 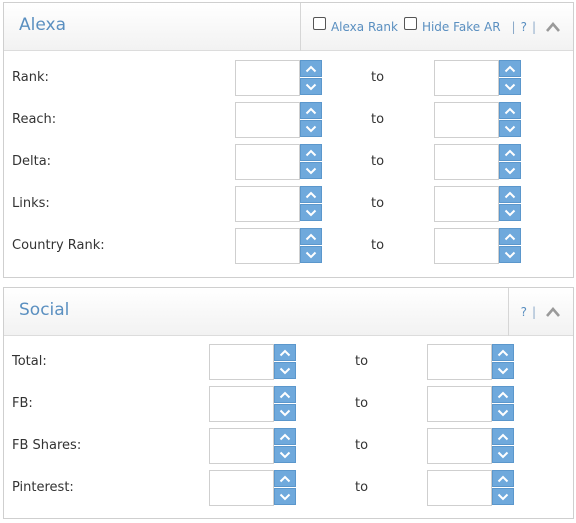 I want to click on alexa-panel-title: Alexa, so click(x=42, y=25).